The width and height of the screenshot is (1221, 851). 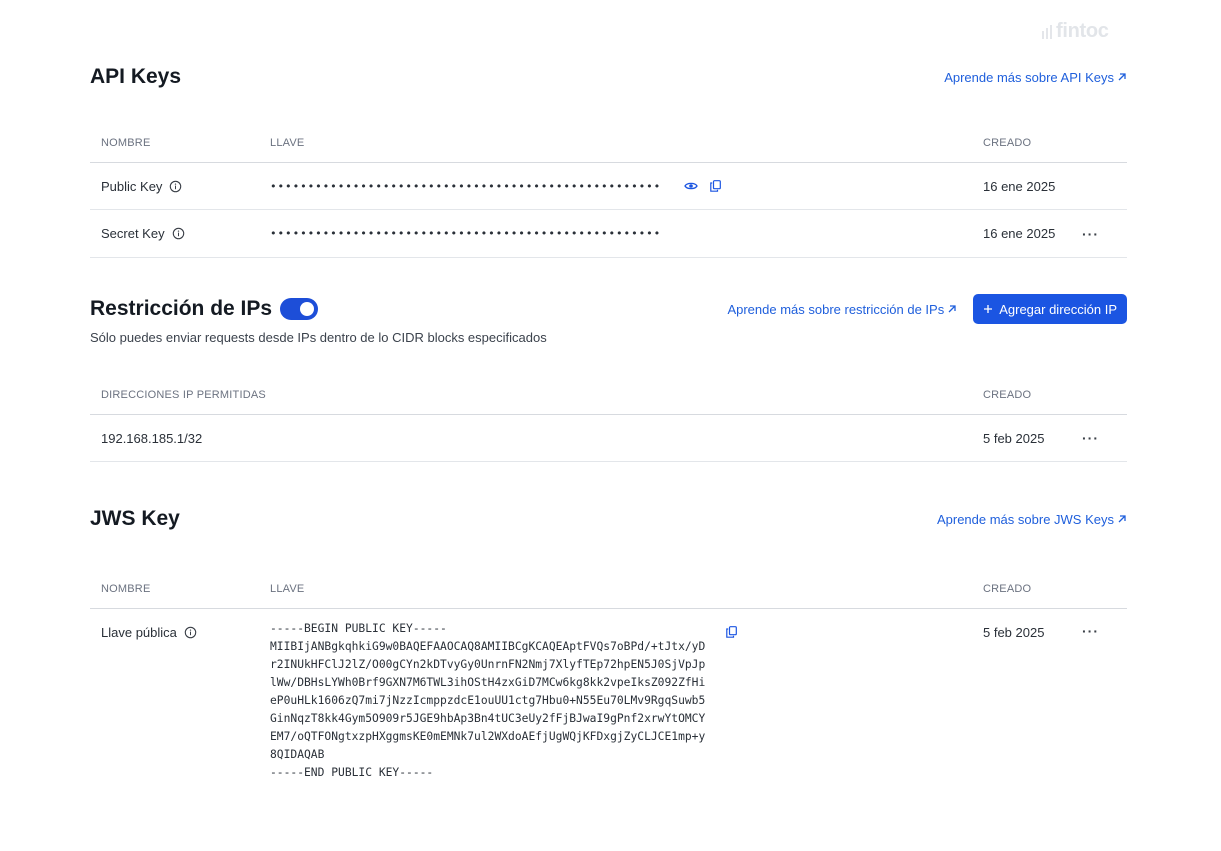 I want to click on plus-icon, so click(x=988, y=309).